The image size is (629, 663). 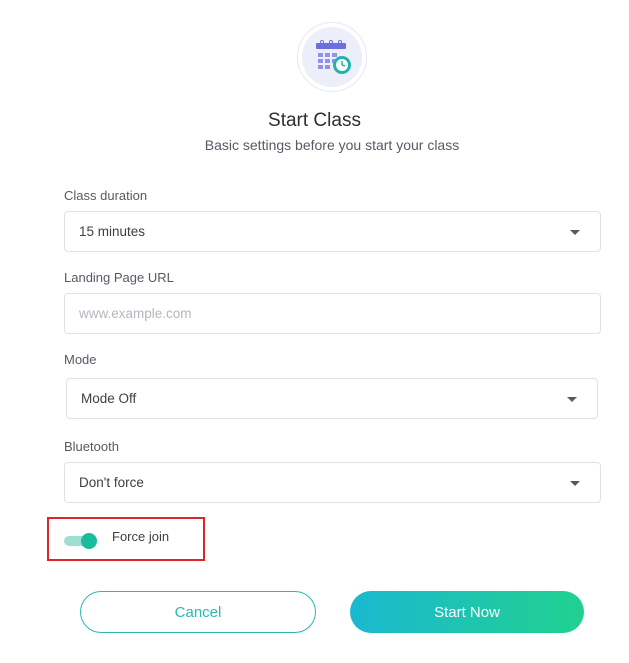 I want to click on force-join-label: Force join, so click(x=141, y=536).